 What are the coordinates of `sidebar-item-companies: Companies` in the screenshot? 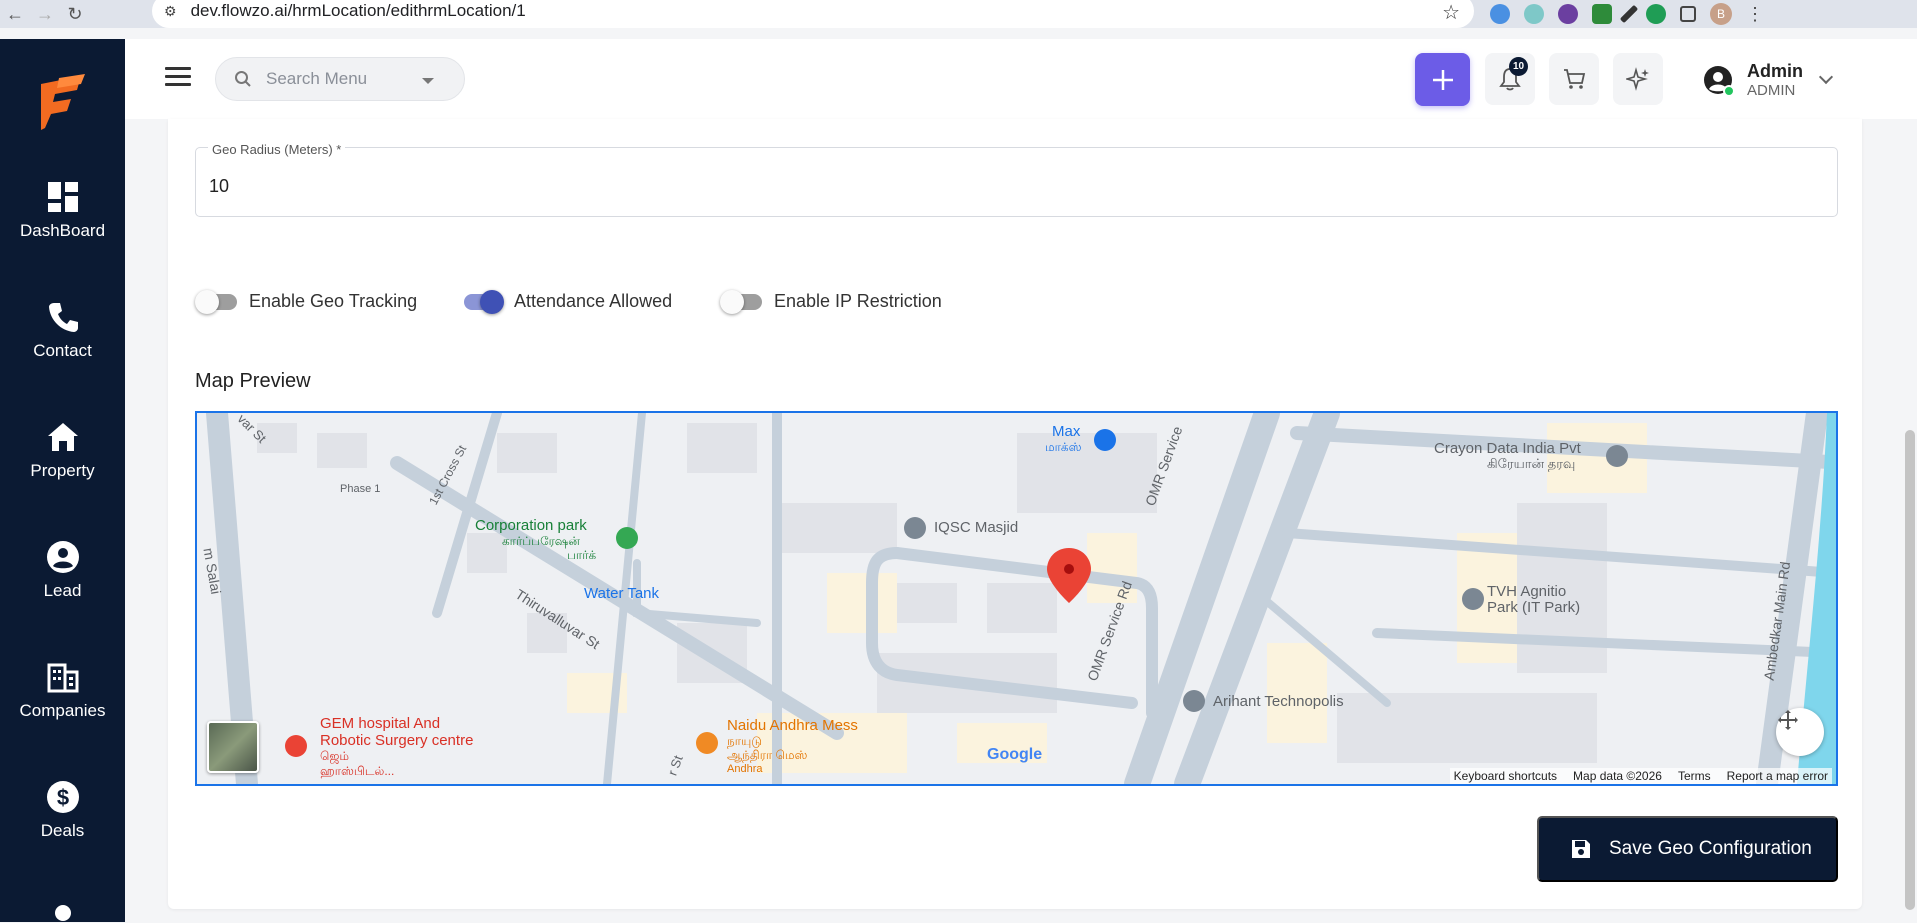 It's located at (62, 690).